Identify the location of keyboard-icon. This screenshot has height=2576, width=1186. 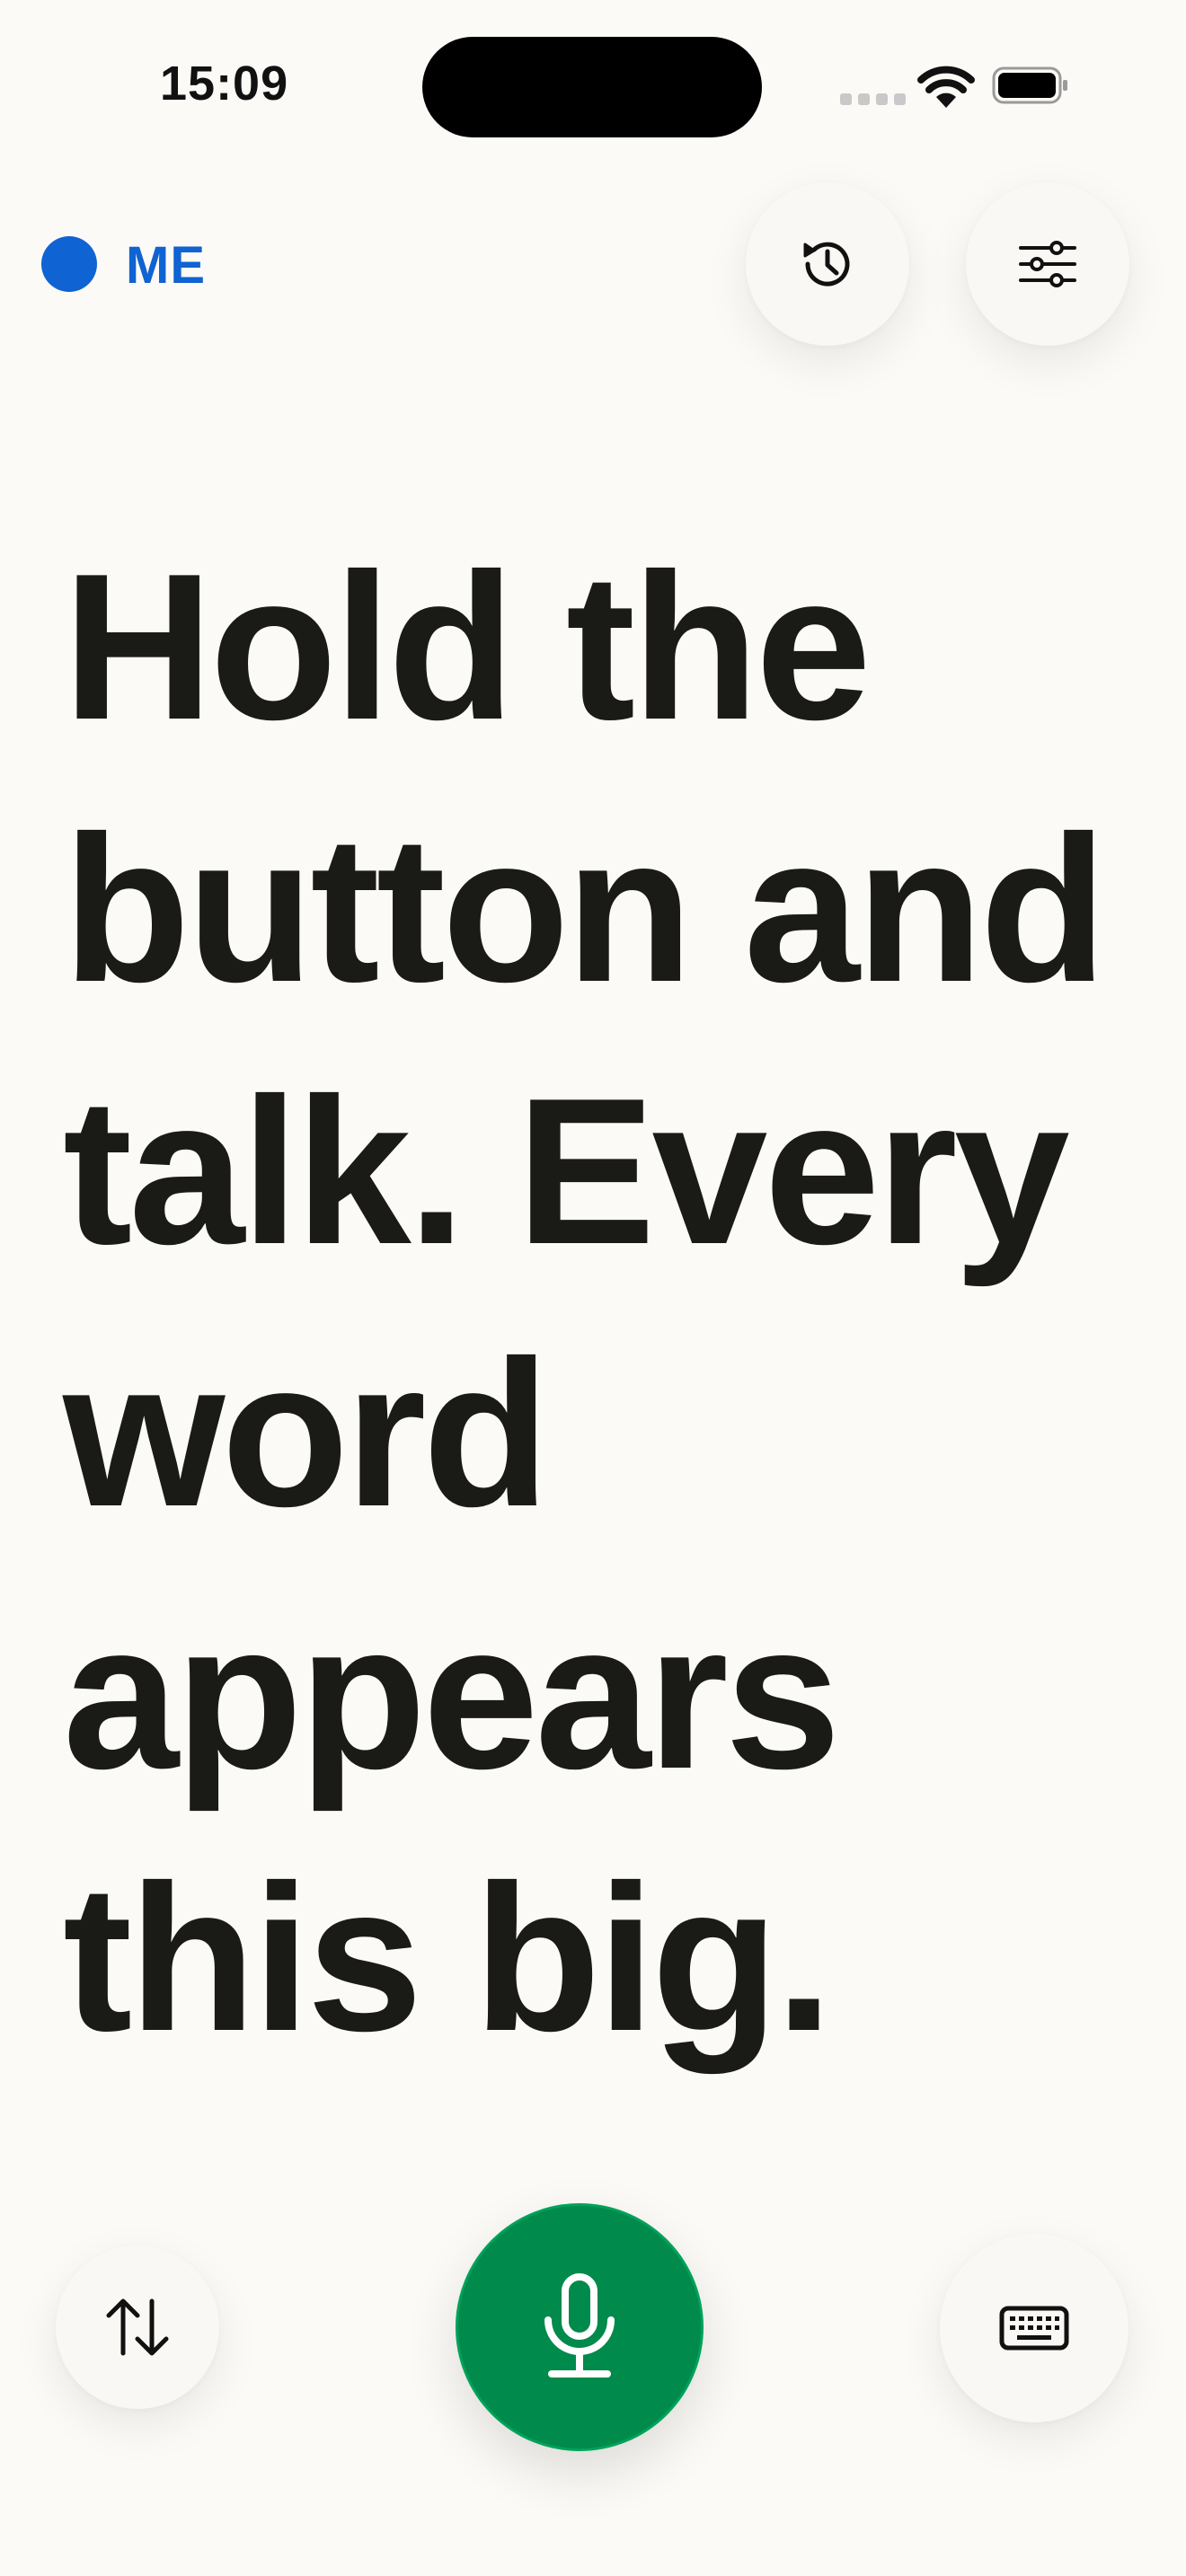
(1034, 2328).